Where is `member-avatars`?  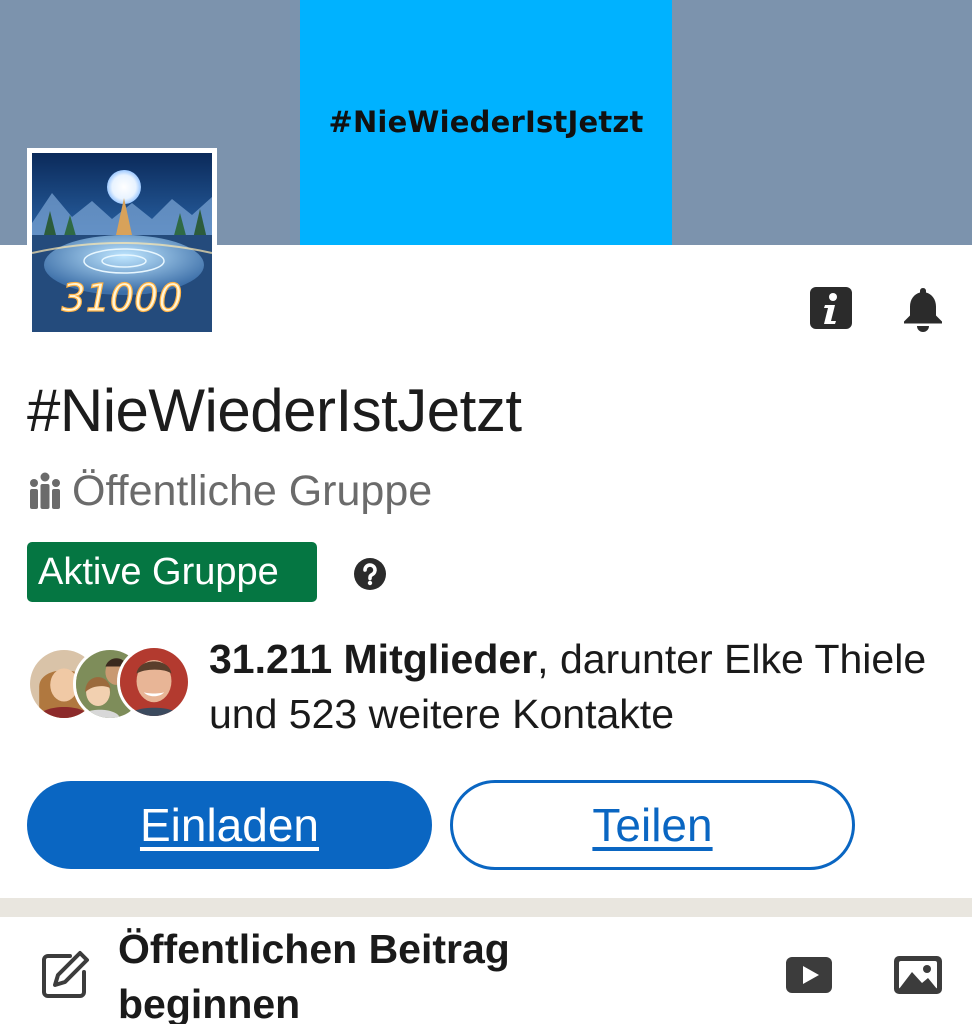
member-avatars is located at coordinates (110, 683).